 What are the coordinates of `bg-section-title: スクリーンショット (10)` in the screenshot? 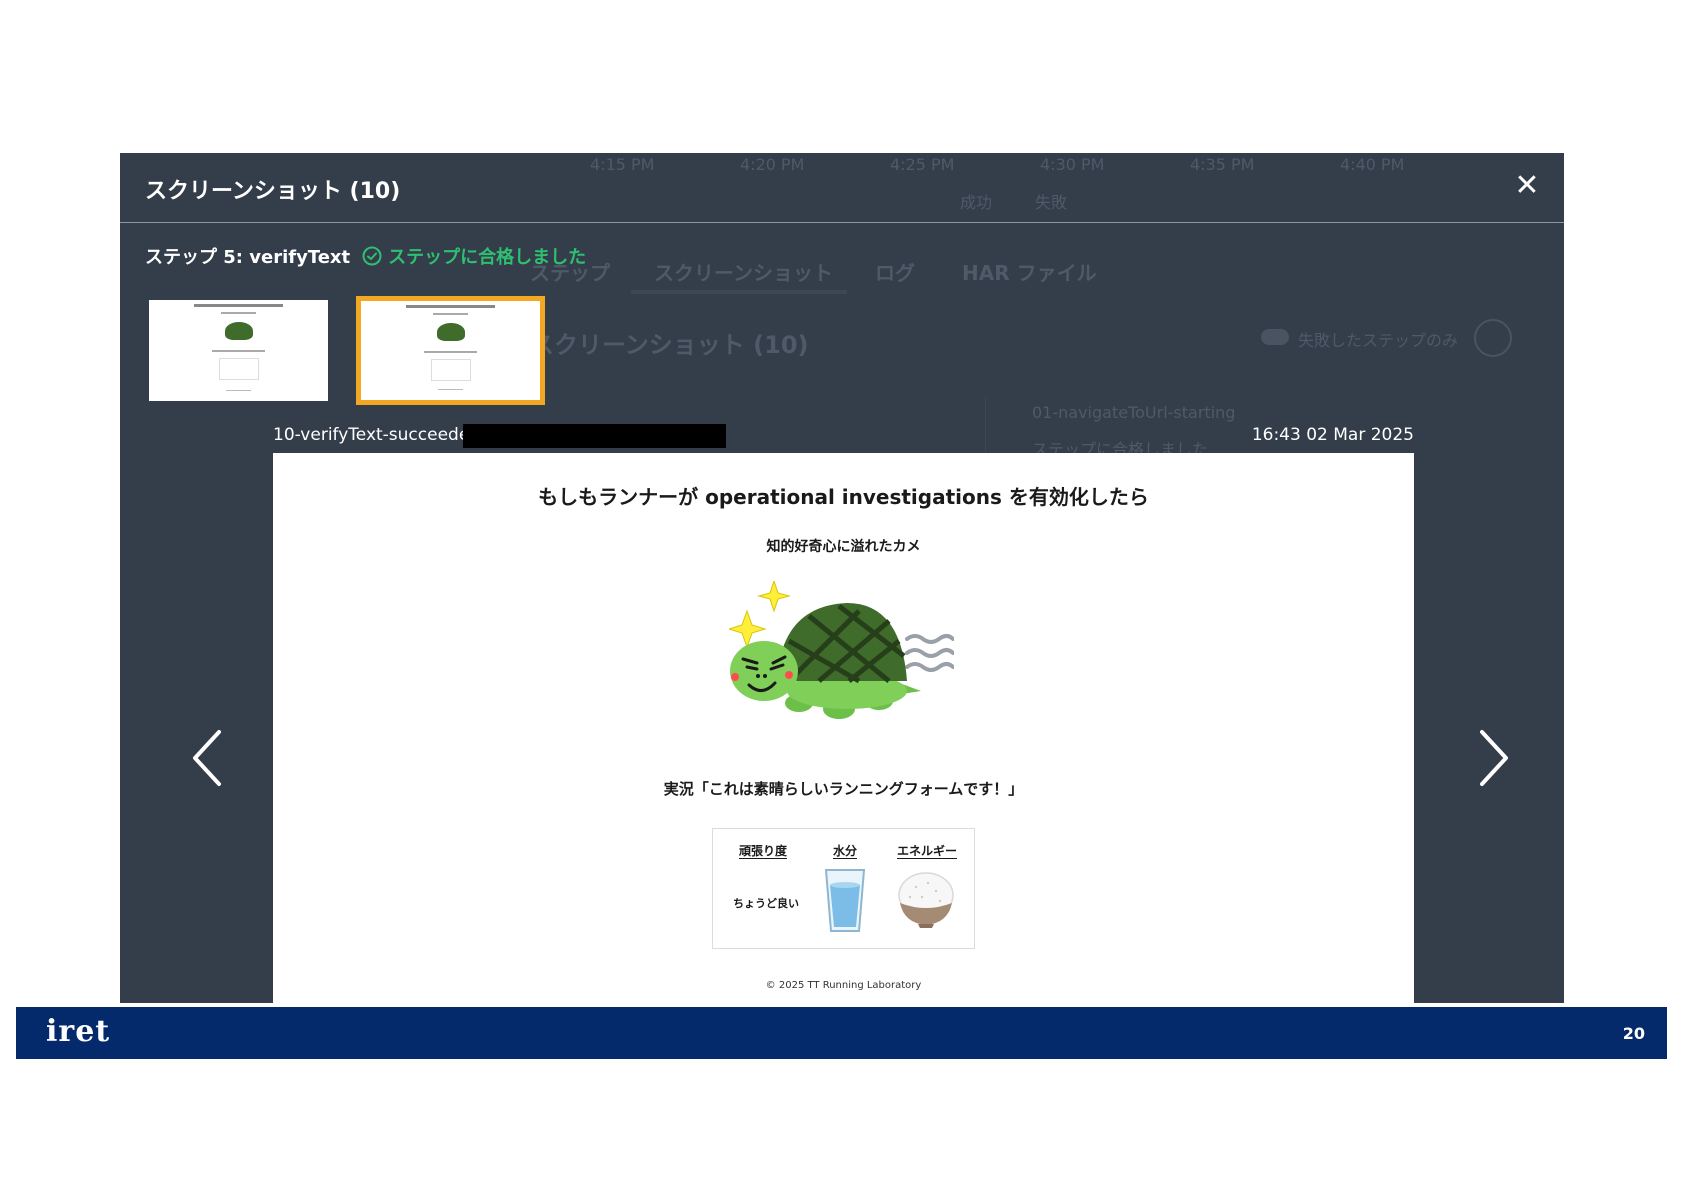 It's located at (669, 345).